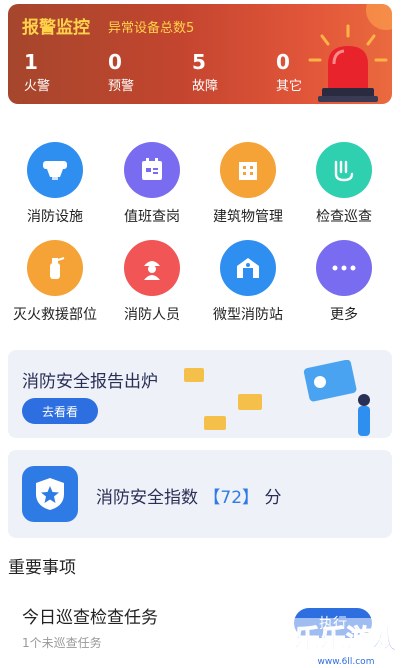 The height and width of the screenshot is (668, 406). I want to click on grid-item-duty-check: 值班查岗, so click(152, 184).